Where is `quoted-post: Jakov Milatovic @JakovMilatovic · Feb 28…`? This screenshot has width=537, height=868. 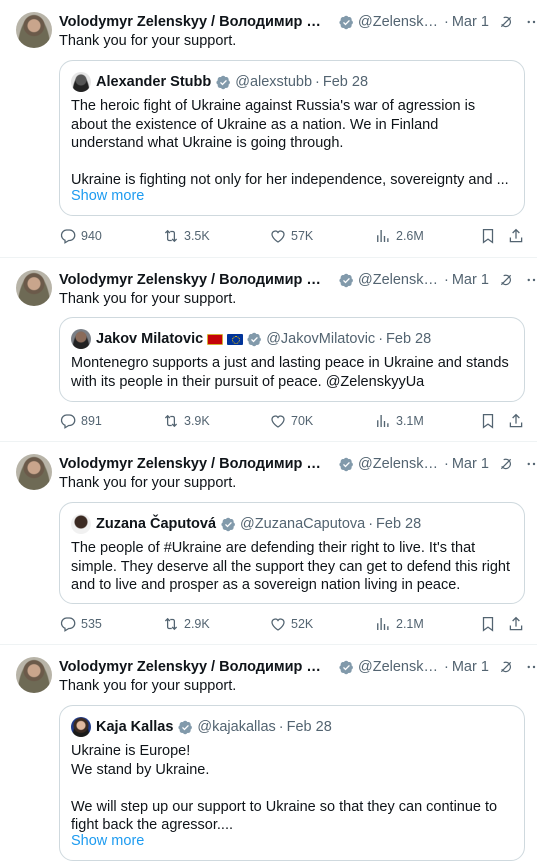 quoted-post: Jakov Milatovic @JakovMilatovic · Feb 28… is located at coordinates (292, 359).